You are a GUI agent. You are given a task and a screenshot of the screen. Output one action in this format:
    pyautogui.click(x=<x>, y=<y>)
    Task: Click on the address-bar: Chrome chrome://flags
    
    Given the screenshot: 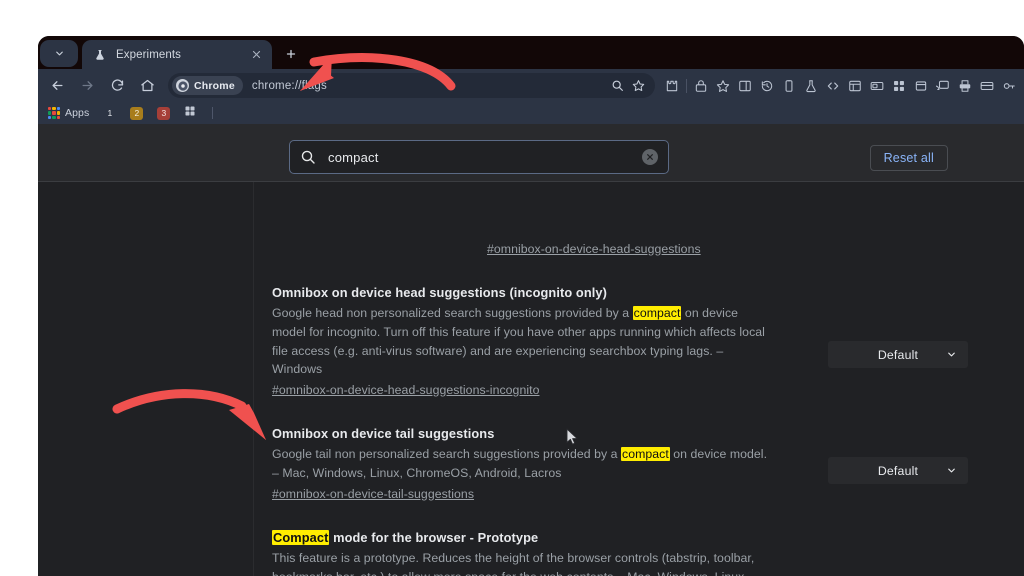 What is the action you would take?
    pyautogui.click(x=411, y=85)
    